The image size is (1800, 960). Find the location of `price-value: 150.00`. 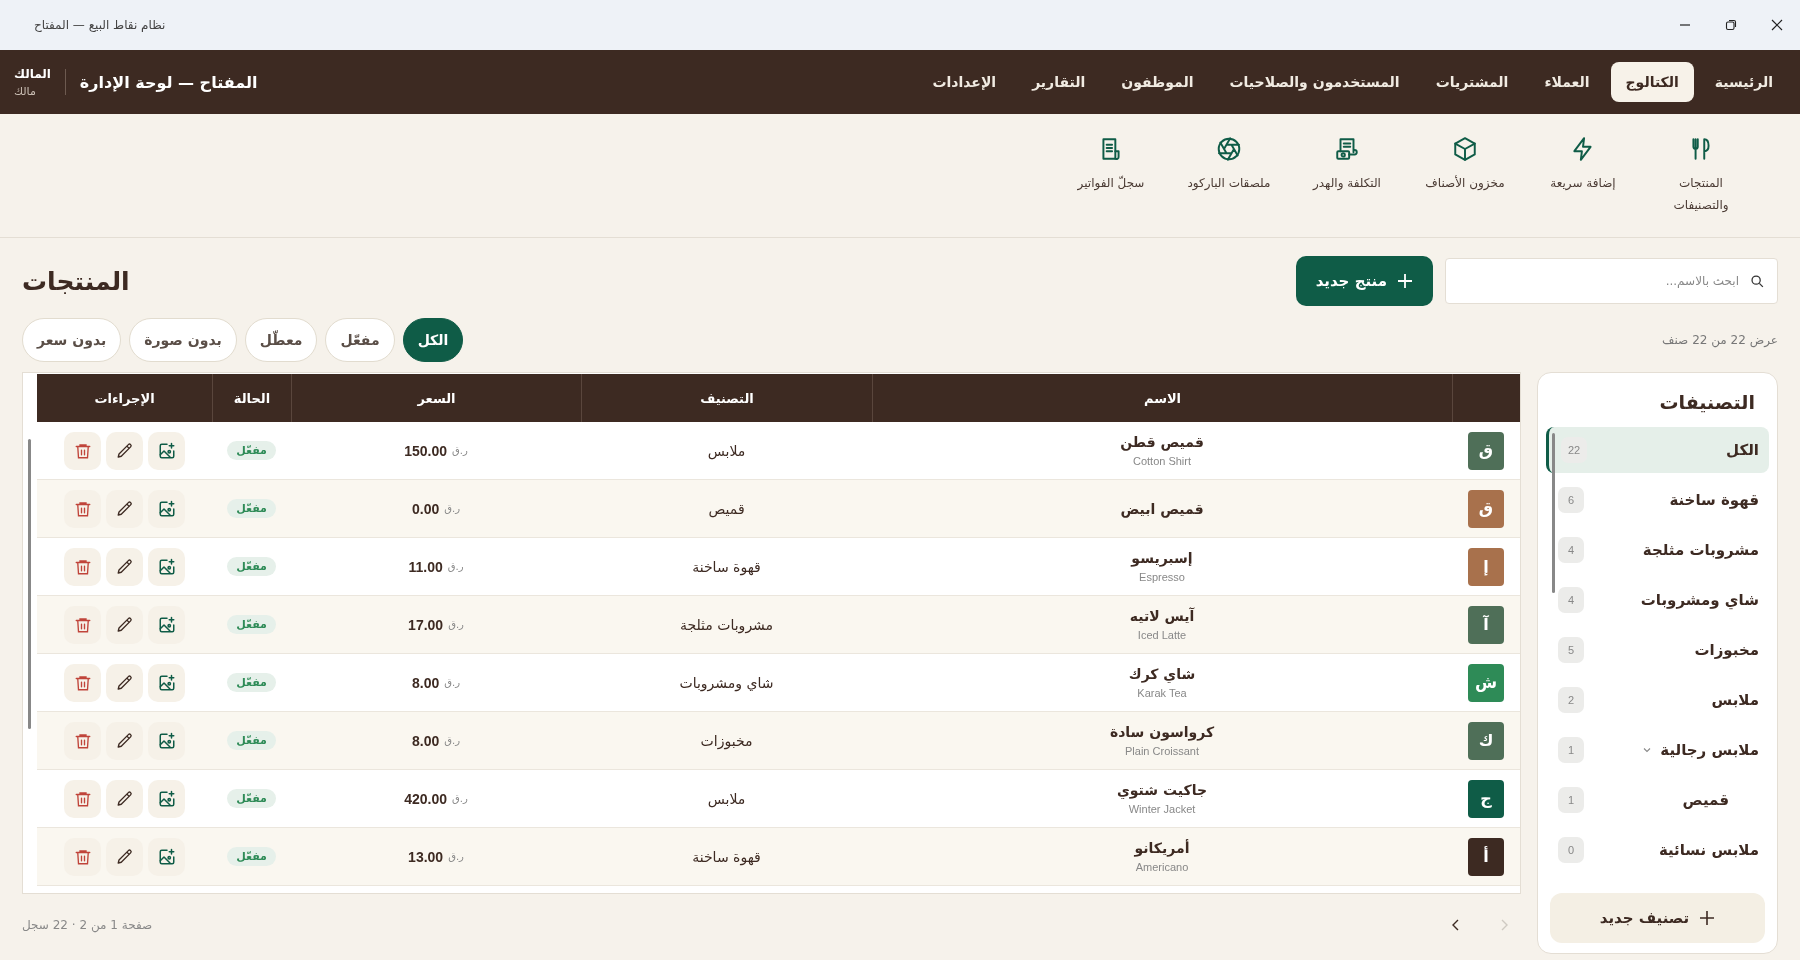

price-value: 150.00 is located at coordinates (426, 450).